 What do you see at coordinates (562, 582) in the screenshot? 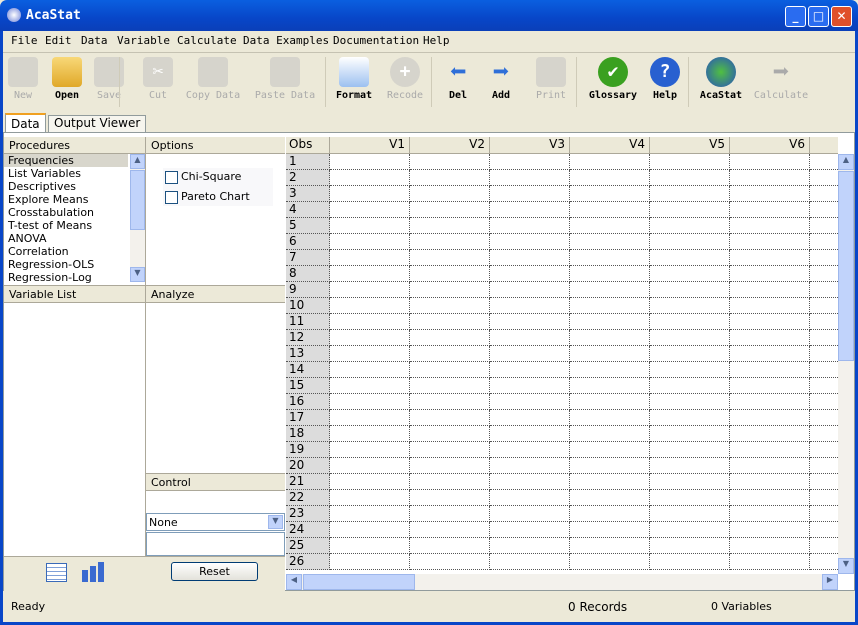
I see `grid-horizontal-scrollbar: ◀ ▶` at bounding box center [562, 582].